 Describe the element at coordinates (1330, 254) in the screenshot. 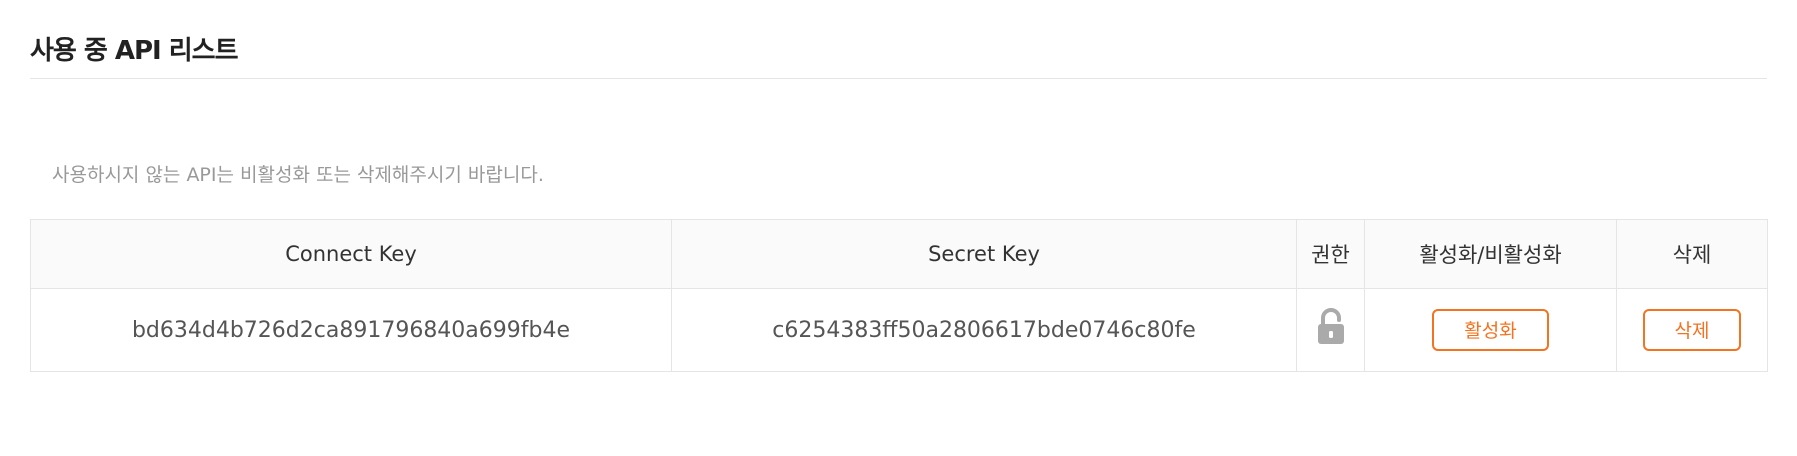

I see `header-permission: 권한` at that location.